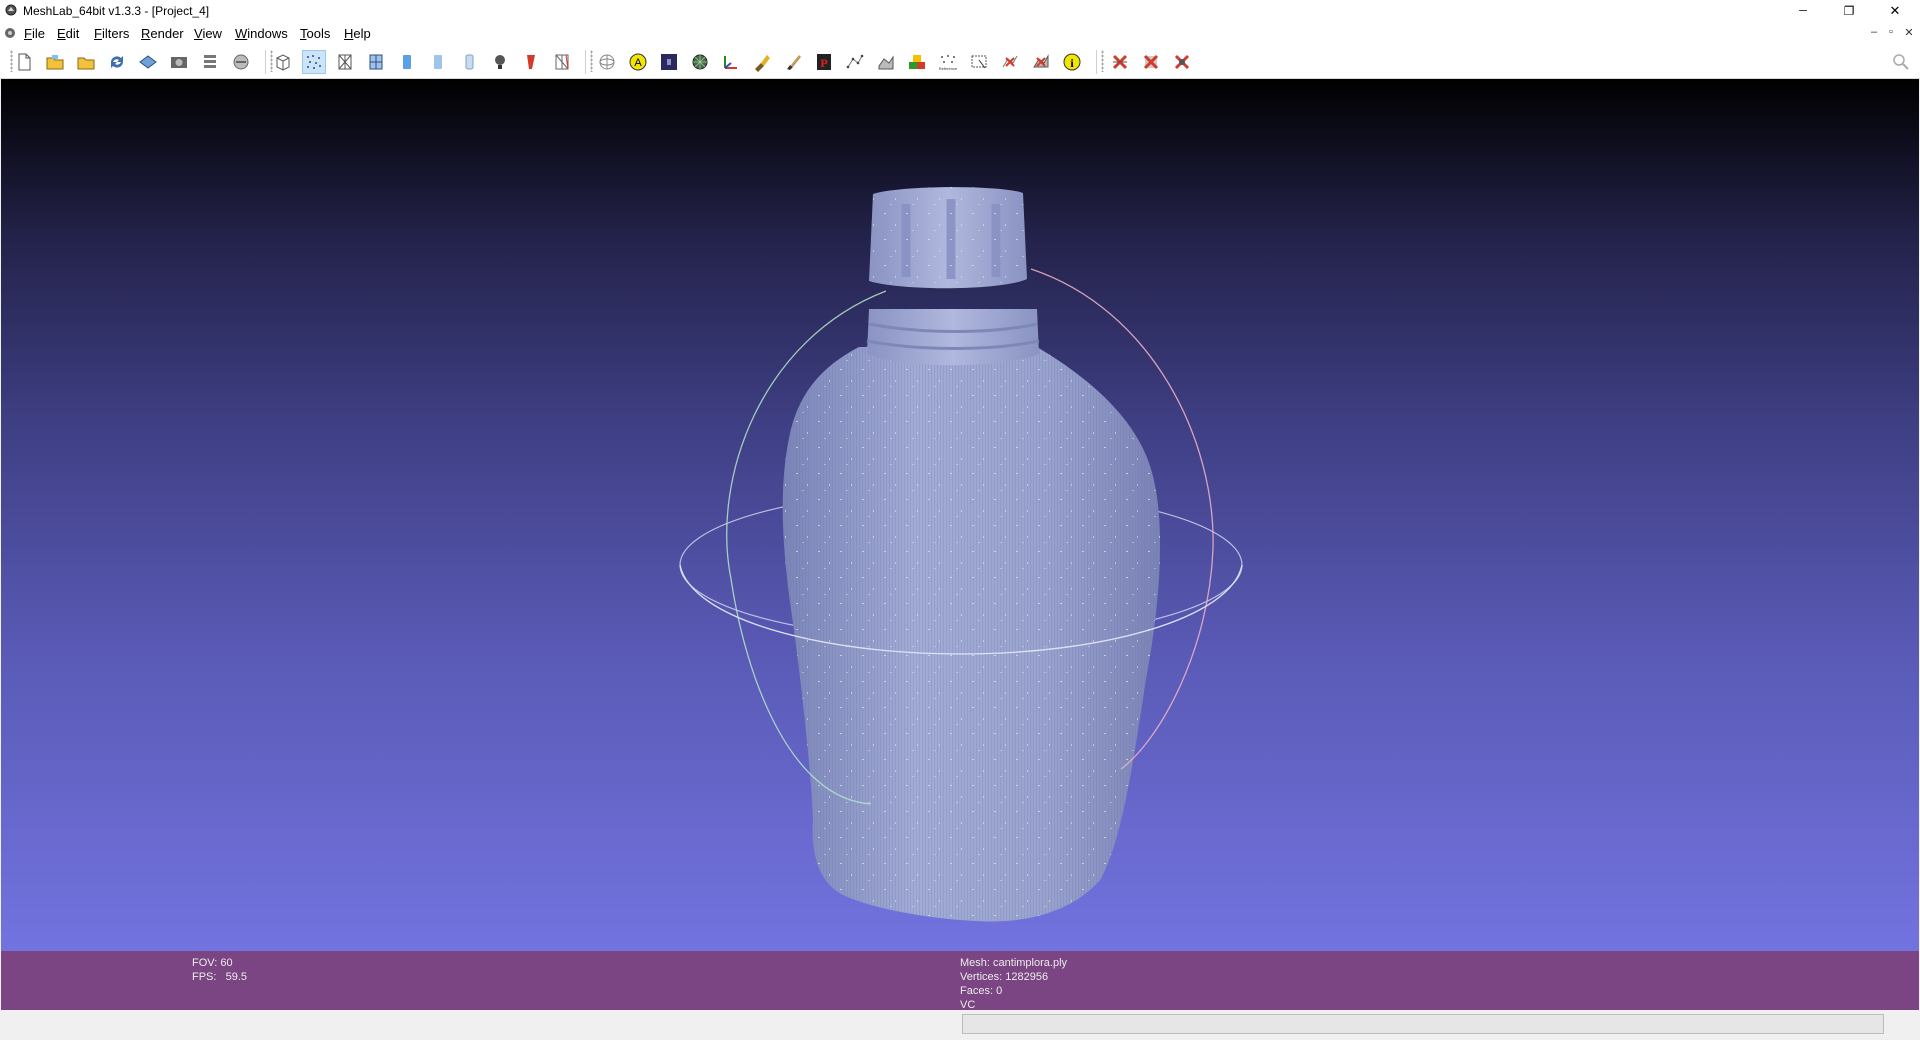 The width and height of the screenshot is (1920, 1040). What do you see at coordinates (179, 62) in the screenshot?
I see `snapshot-button` at bounding box center [179, 62].